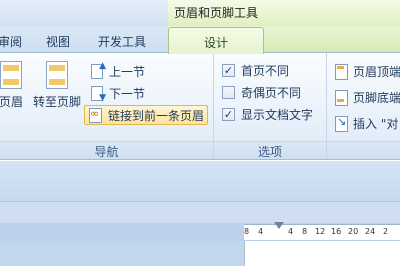  I want to click on navigation-group-caption: 导航, so click(106, 150).